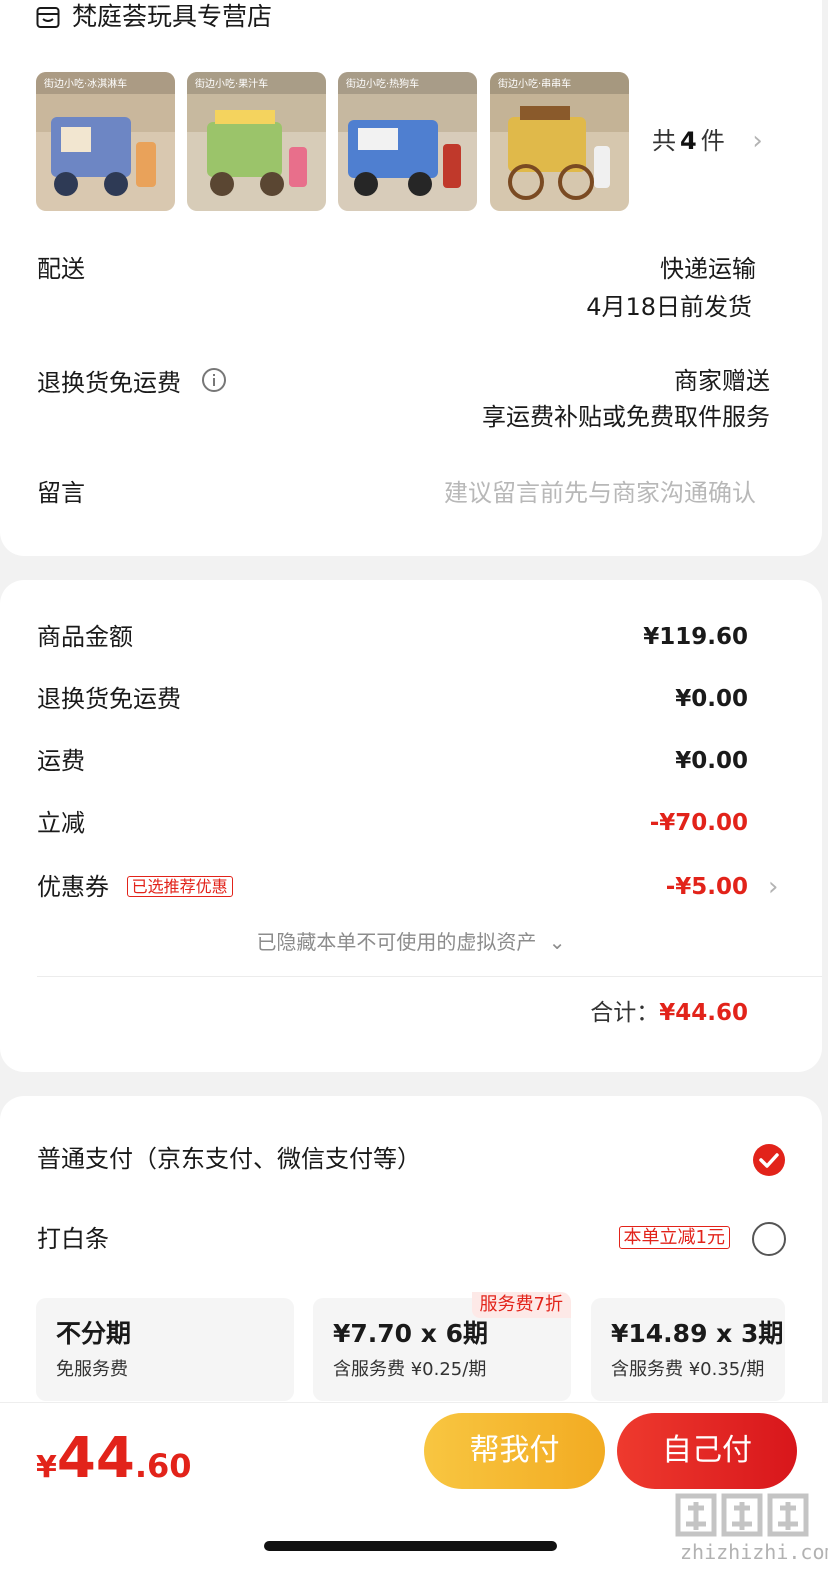  I want to click on home-indicator, so click(410, 1546).